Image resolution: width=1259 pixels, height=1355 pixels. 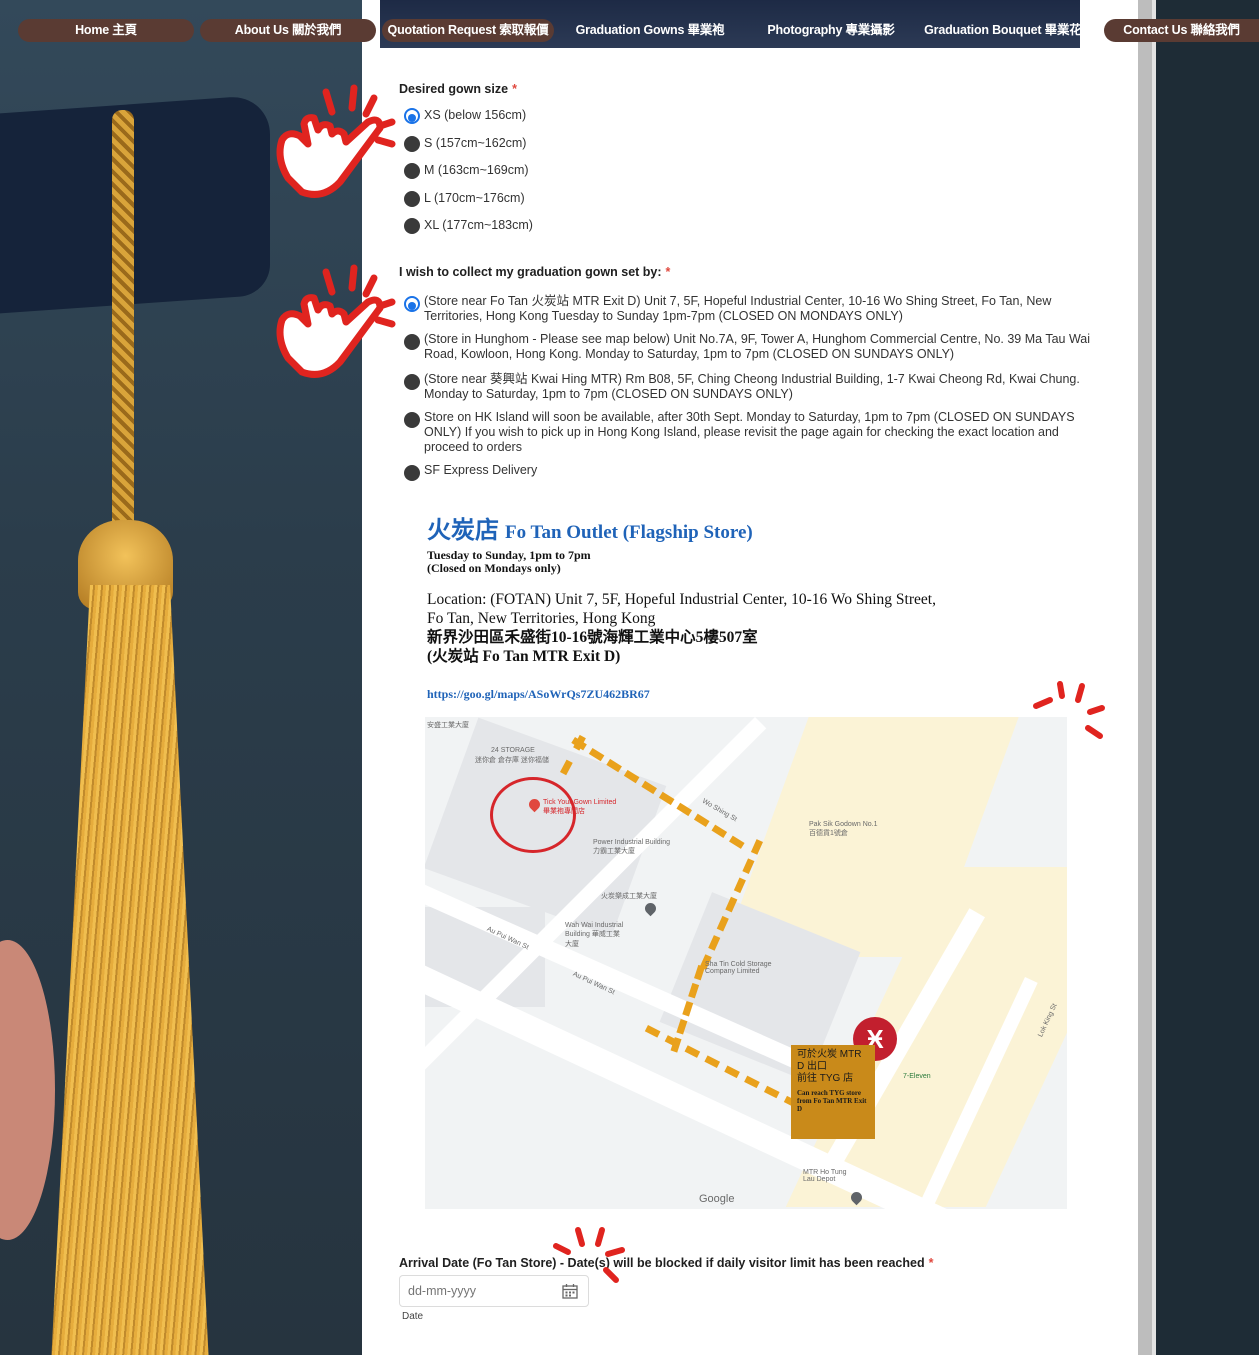 What do you see at coordinates (288, 30) in the screenshot?
I see `nav-about-us: About Us 關於我們` at bounding box center [288, 30].